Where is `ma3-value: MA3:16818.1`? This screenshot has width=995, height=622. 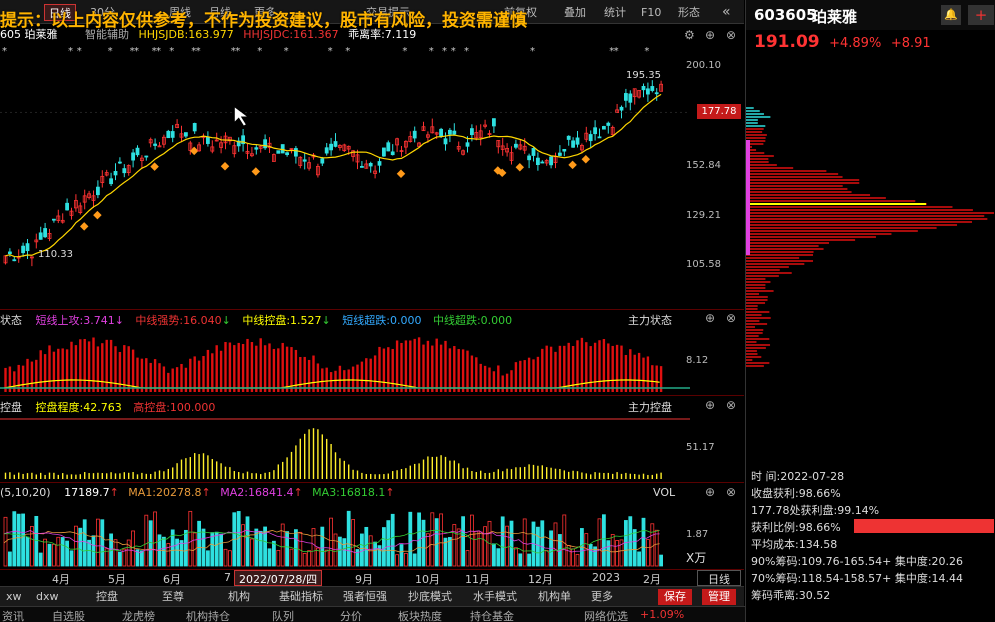
ma3-value: MA3:16818.1 is located at coordinates (349, 492).